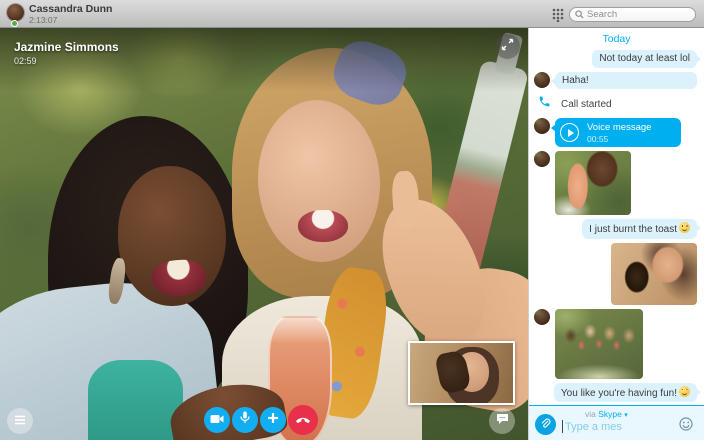  I want to click on microphone-icon, so click(245, 420).